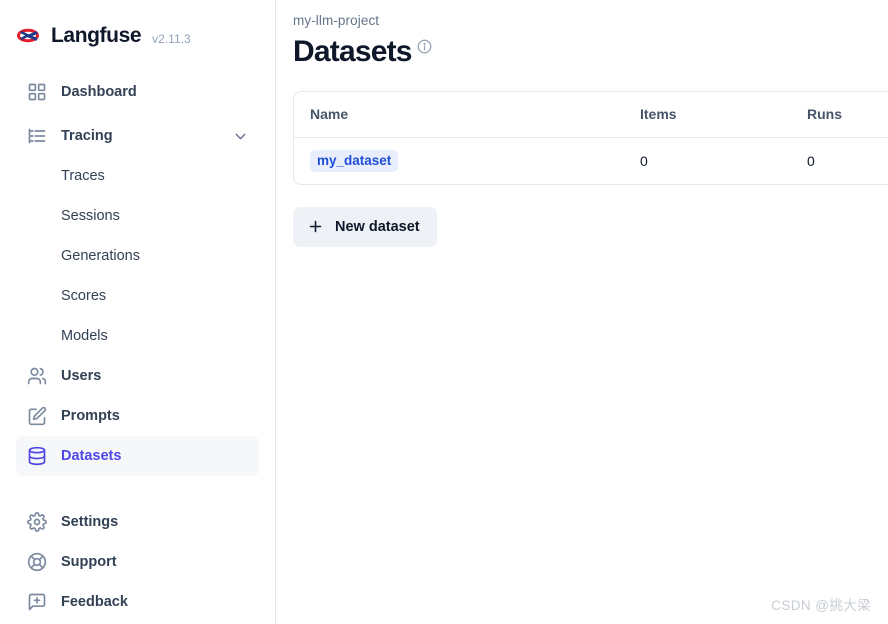 This screenshot has width=888, height=624. Describe the element at coordinates (377, 226) in the screenshot. I see `new-dataset-button-label: New dataset` at that location.